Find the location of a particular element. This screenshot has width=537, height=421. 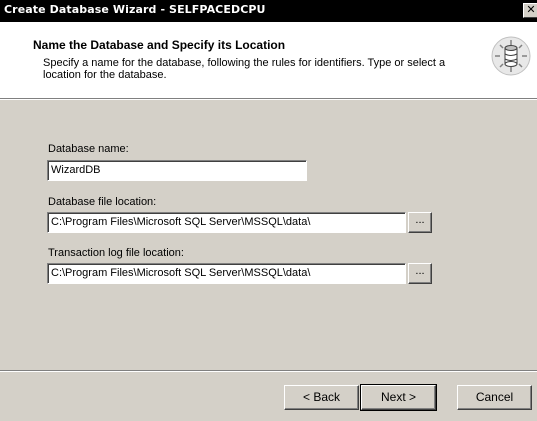

database-name-input: WizardDB is located at coordinates (177, 170).